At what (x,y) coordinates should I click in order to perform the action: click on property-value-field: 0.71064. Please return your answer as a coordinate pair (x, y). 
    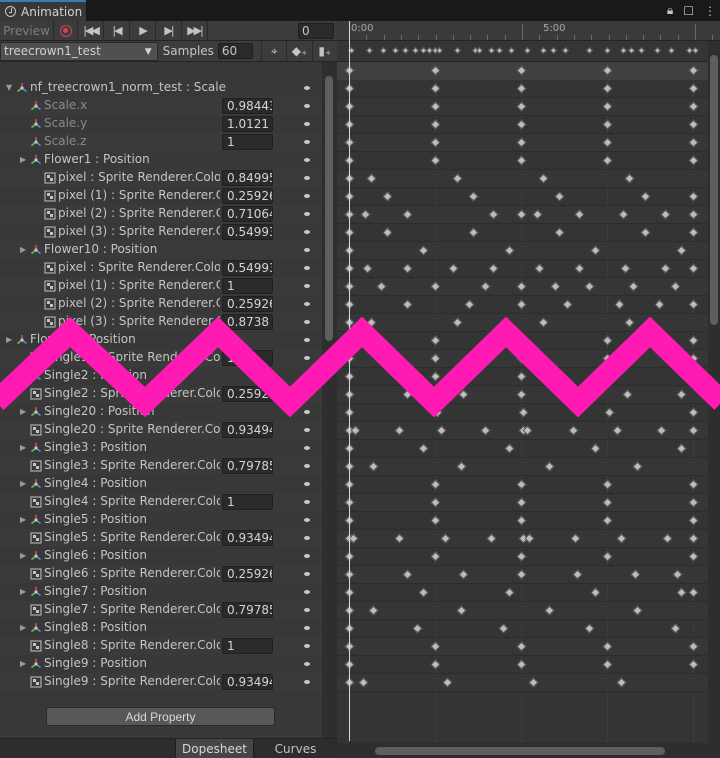
    Looking at the image, I should click on (247, 214).